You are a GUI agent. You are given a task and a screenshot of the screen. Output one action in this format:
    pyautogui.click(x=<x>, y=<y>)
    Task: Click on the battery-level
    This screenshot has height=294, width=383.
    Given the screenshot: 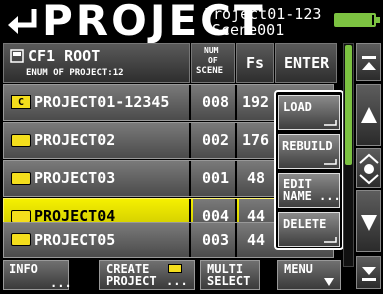 What is the action you would take?
    pyautogui.click(x=354, y=20)
    